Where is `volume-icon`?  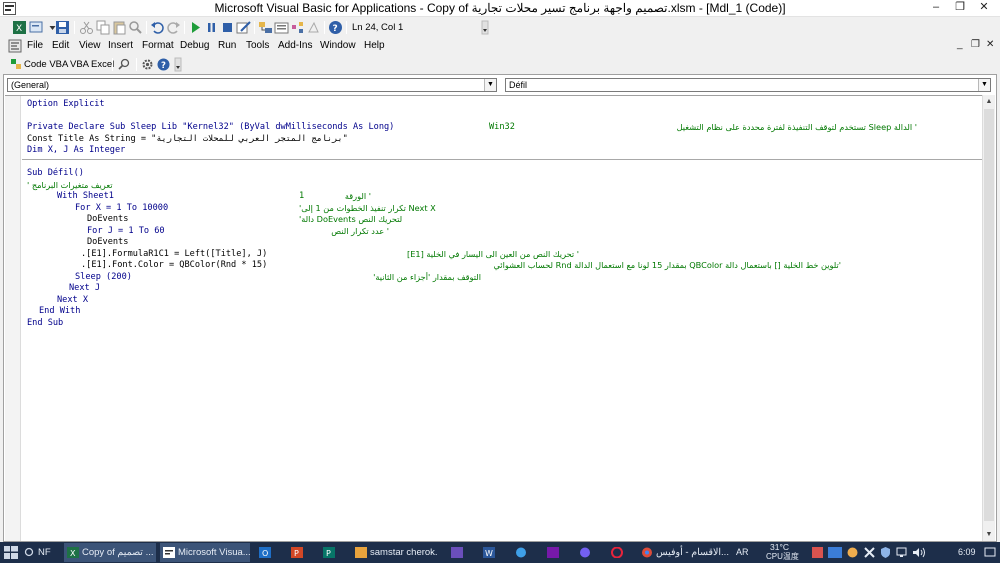
volume-icon is located at coordinates (919, 552).